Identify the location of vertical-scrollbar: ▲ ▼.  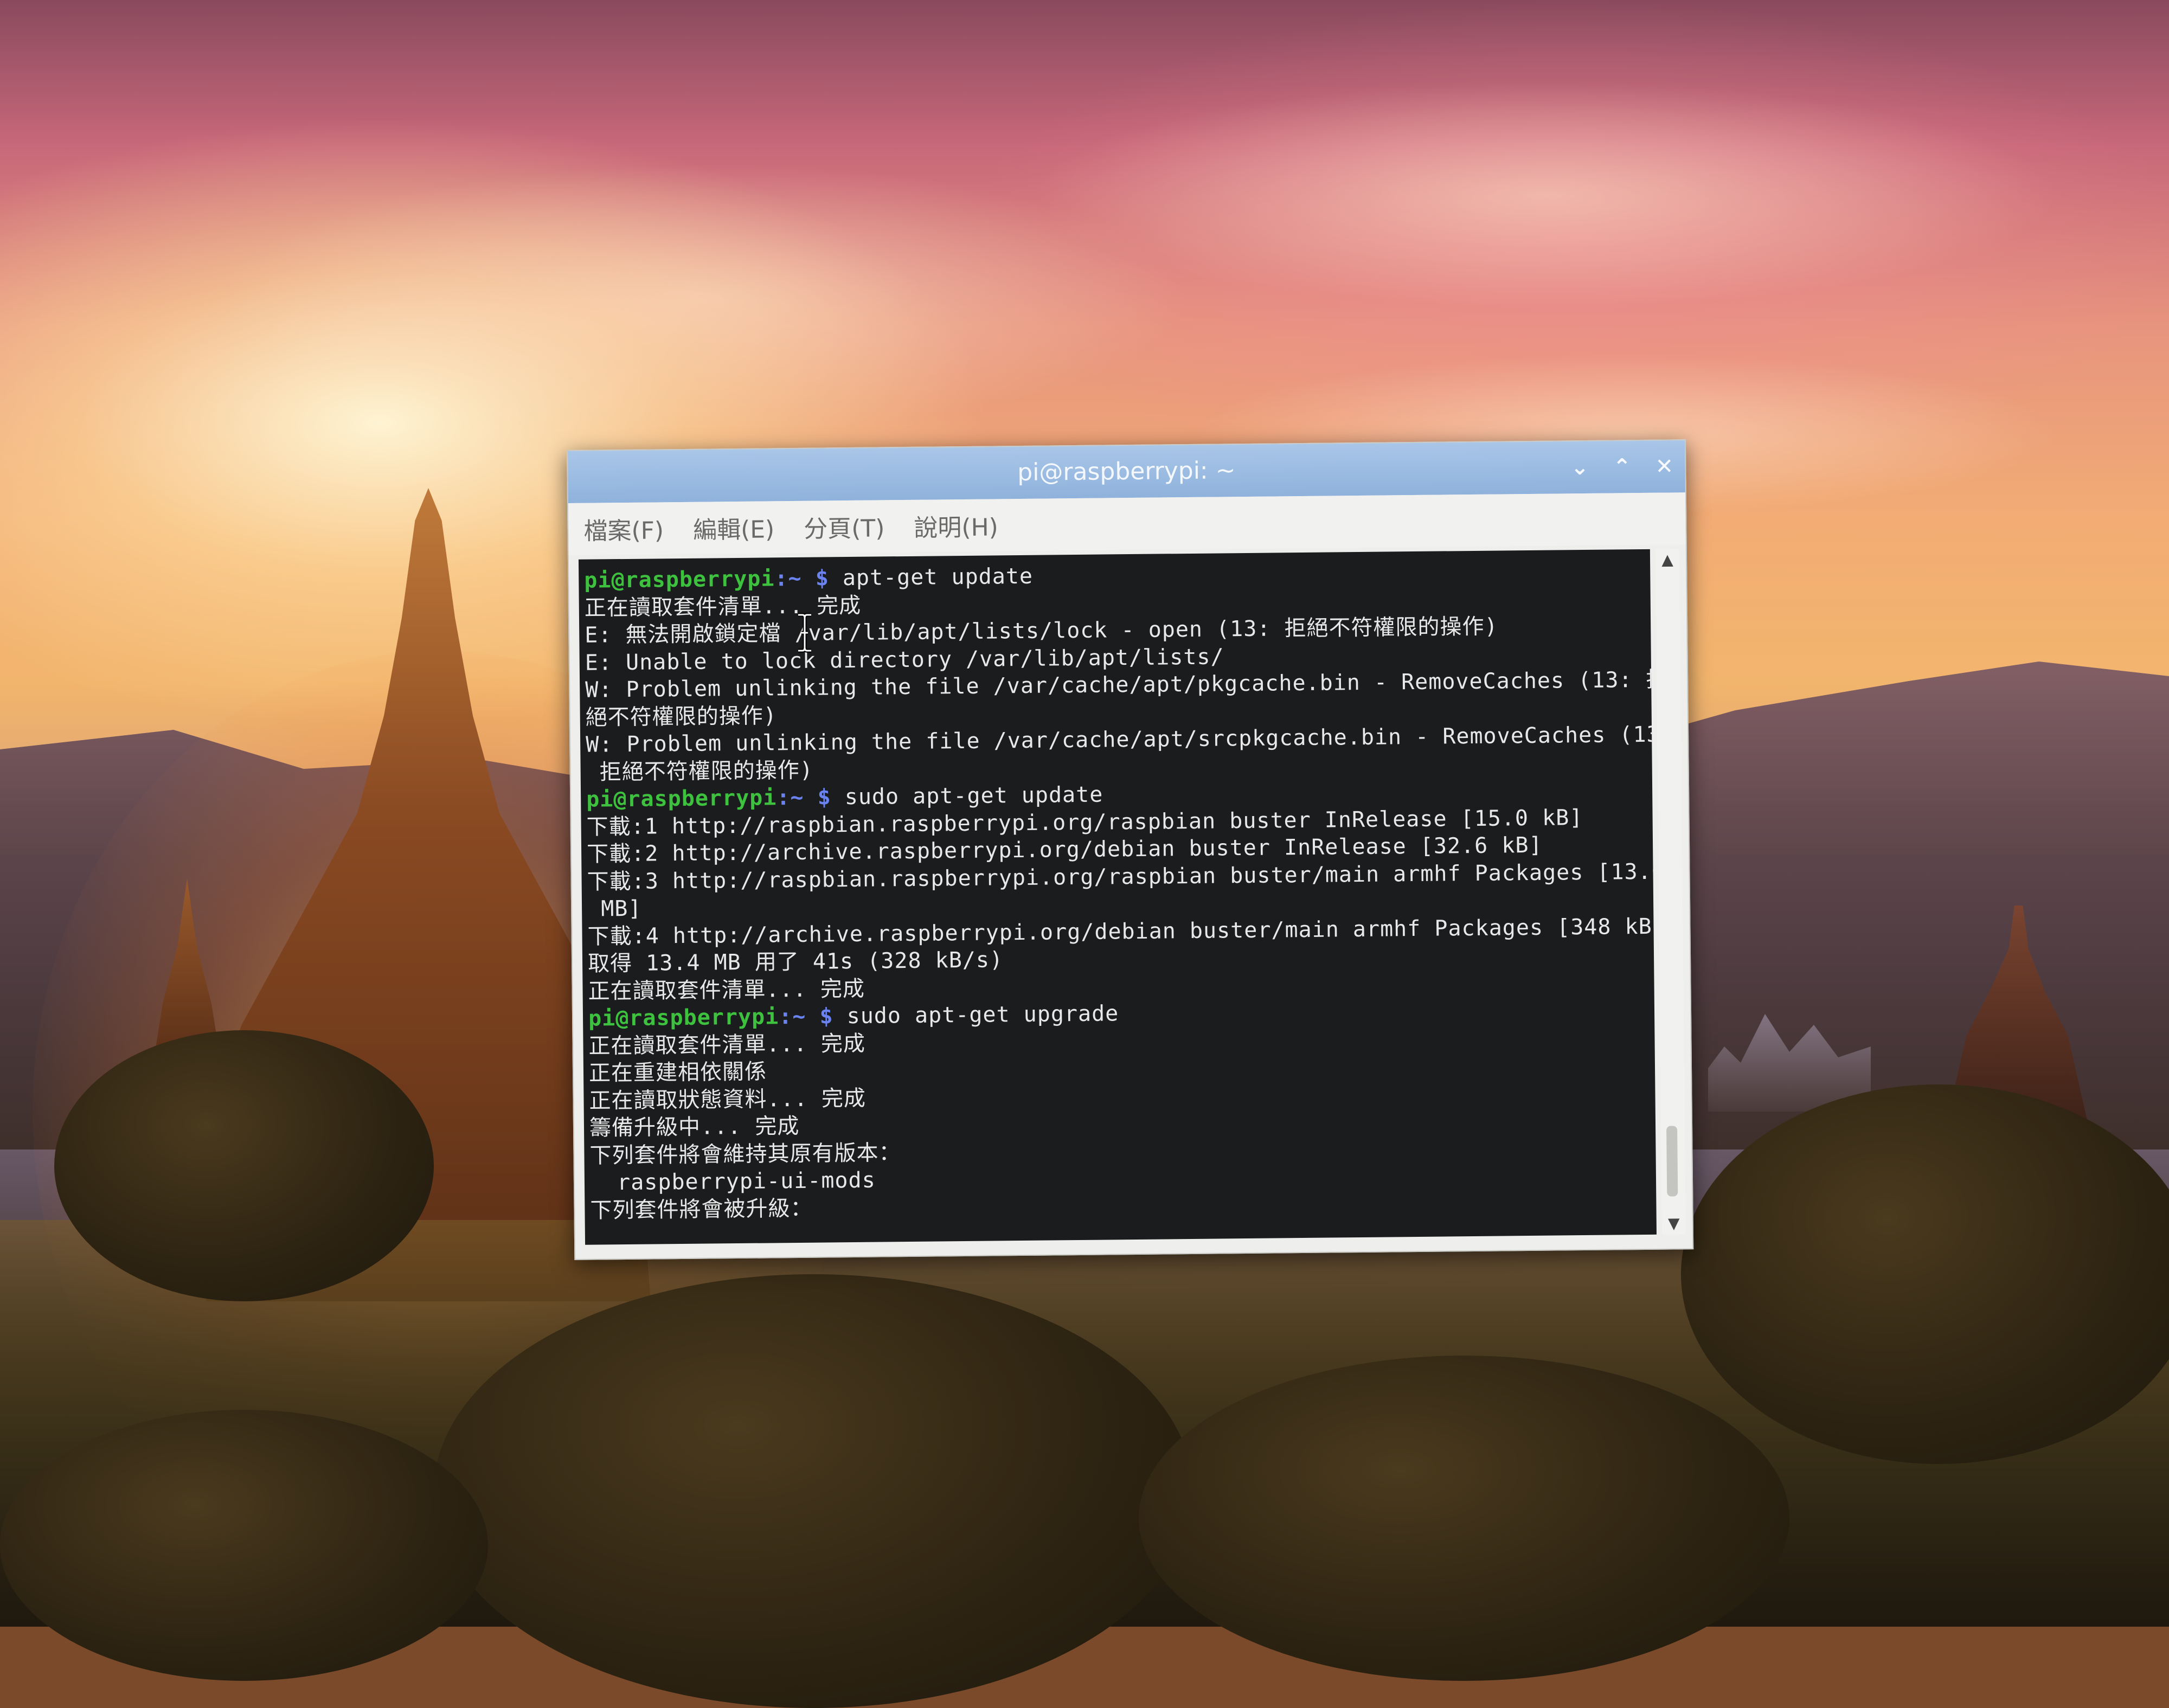
(1670, 892).